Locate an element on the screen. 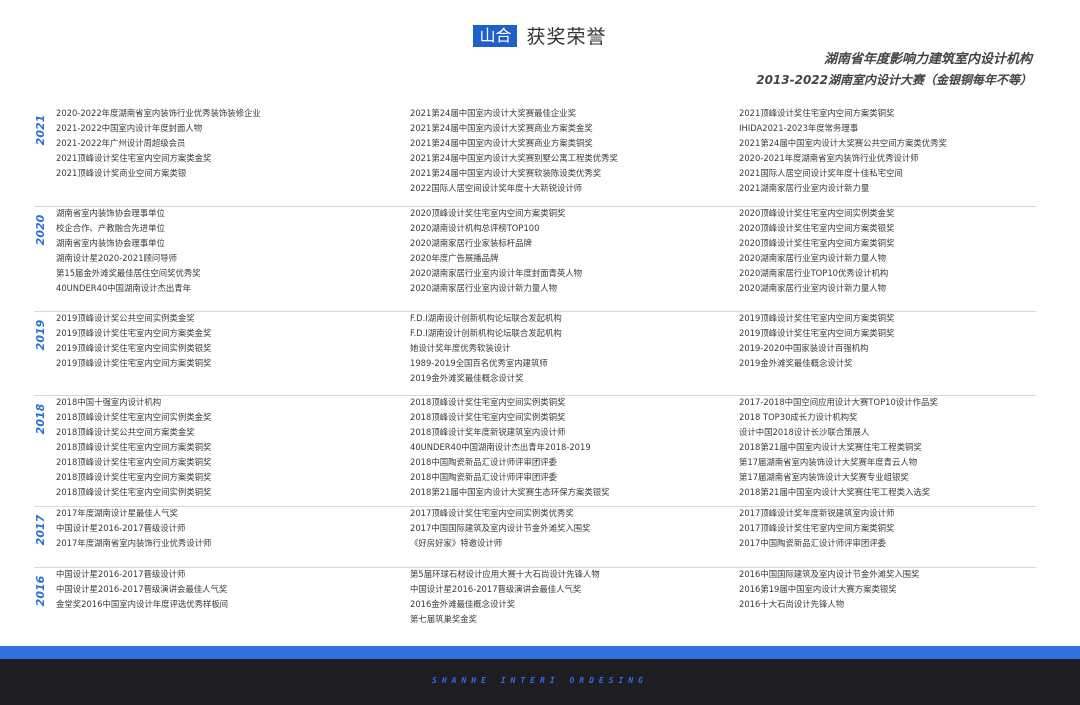 The width and height of the screenshot is (1080, 705). year-label: 2021 is located at coordinates (43, 130).